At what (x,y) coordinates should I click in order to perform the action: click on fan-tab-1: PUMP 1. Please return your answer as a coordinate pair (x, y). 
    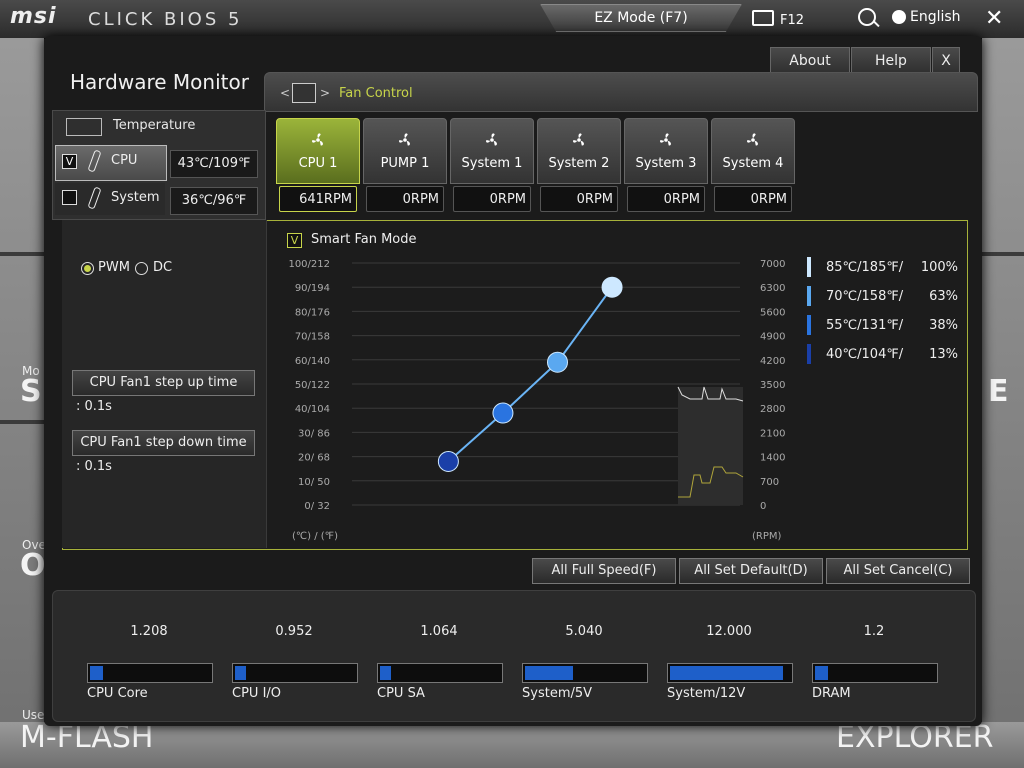
    Looking at the image, I should click on (405, 151).